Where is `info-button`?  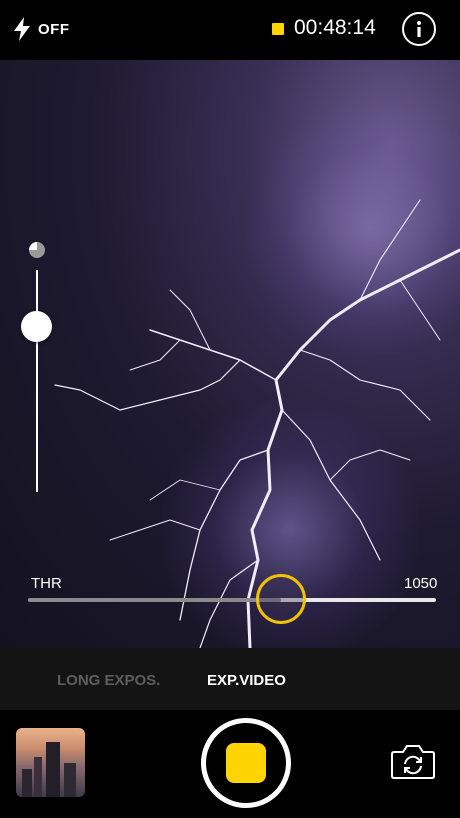
info-button is located at coordinates (419, 29).